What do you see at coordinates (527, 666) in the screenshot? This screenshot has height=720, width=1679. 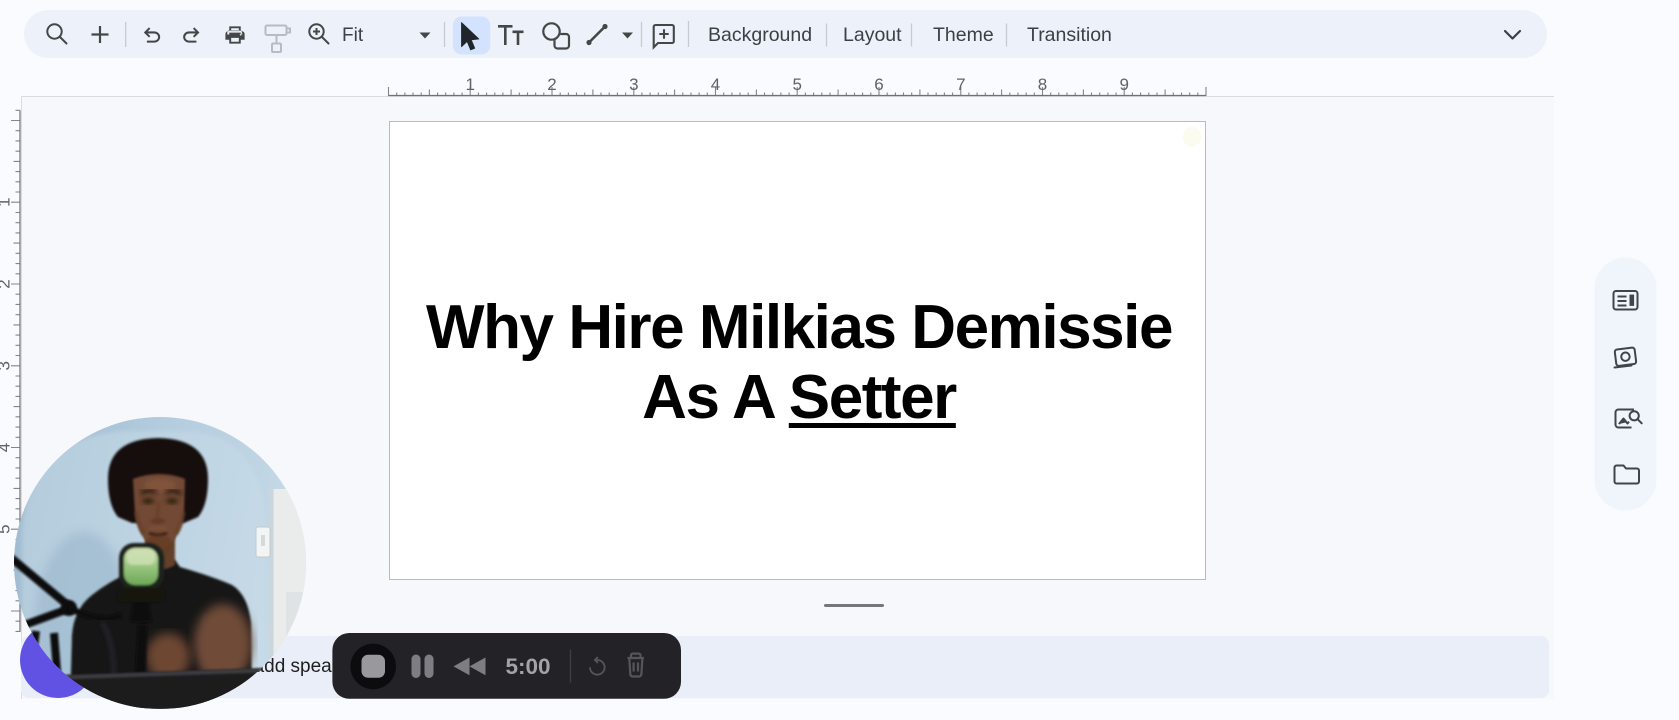 I see `svg-text: 5:00` at bounding box center [527, 666].